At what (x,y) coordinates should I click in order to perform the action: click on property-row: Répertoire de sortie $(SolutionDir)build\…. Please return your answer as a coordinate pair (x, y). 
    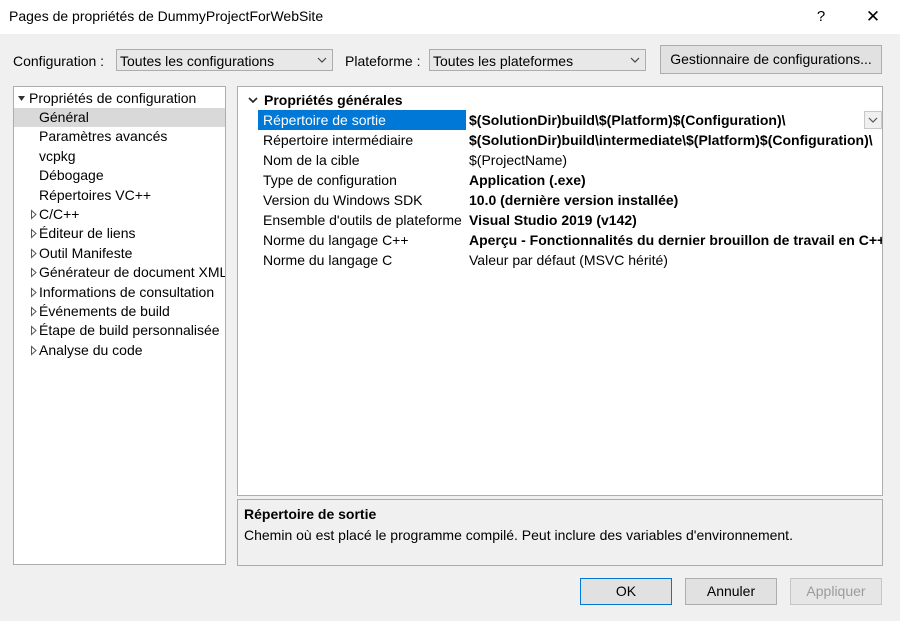
    Looking at the image, I should click on (570, 120).